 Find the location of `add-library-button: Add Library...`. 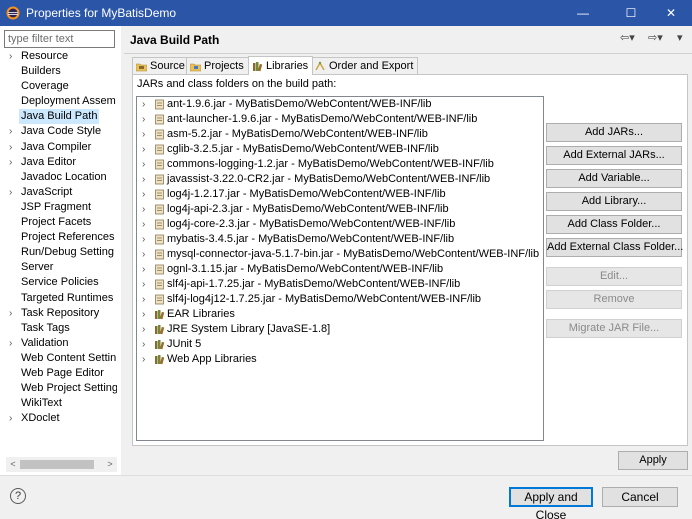

add-library-button: Add Library... is located at coordinates (614, 201).